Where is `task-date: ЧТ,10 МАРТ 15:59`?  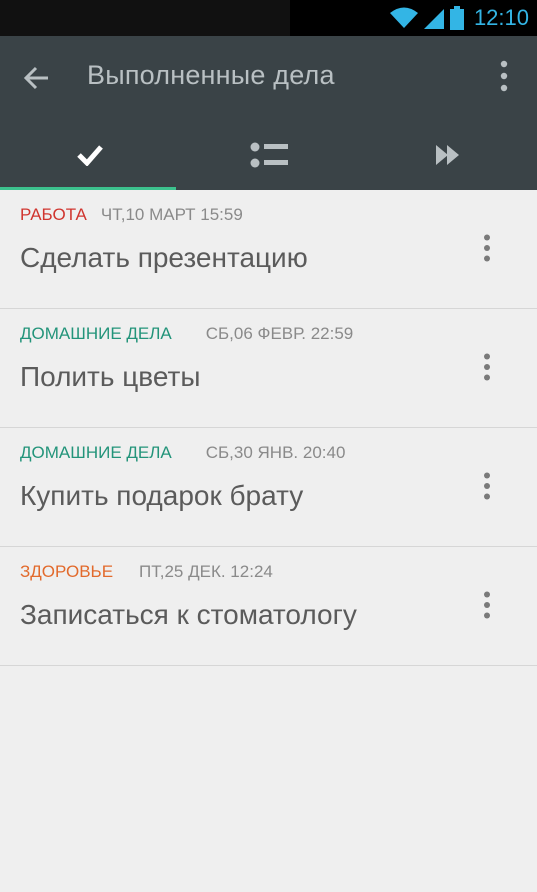
task-date: ЧТ,10 МАРТ 15:59 is located at coordinates (171, 214).